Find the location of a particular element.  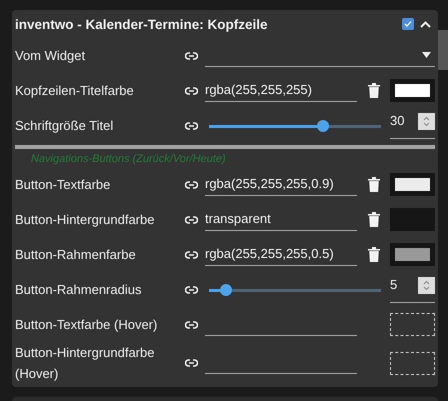

field-label: Vom Widget is located at coordinates (50, 56).